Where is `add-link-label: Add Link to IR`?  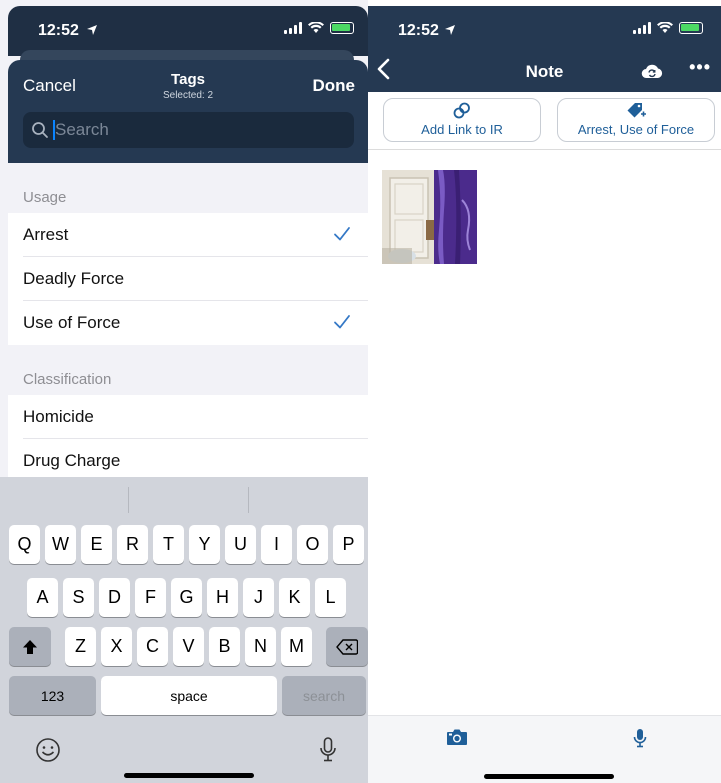 add-link-label: Add Link to IR is located at coordinates (462, 129).